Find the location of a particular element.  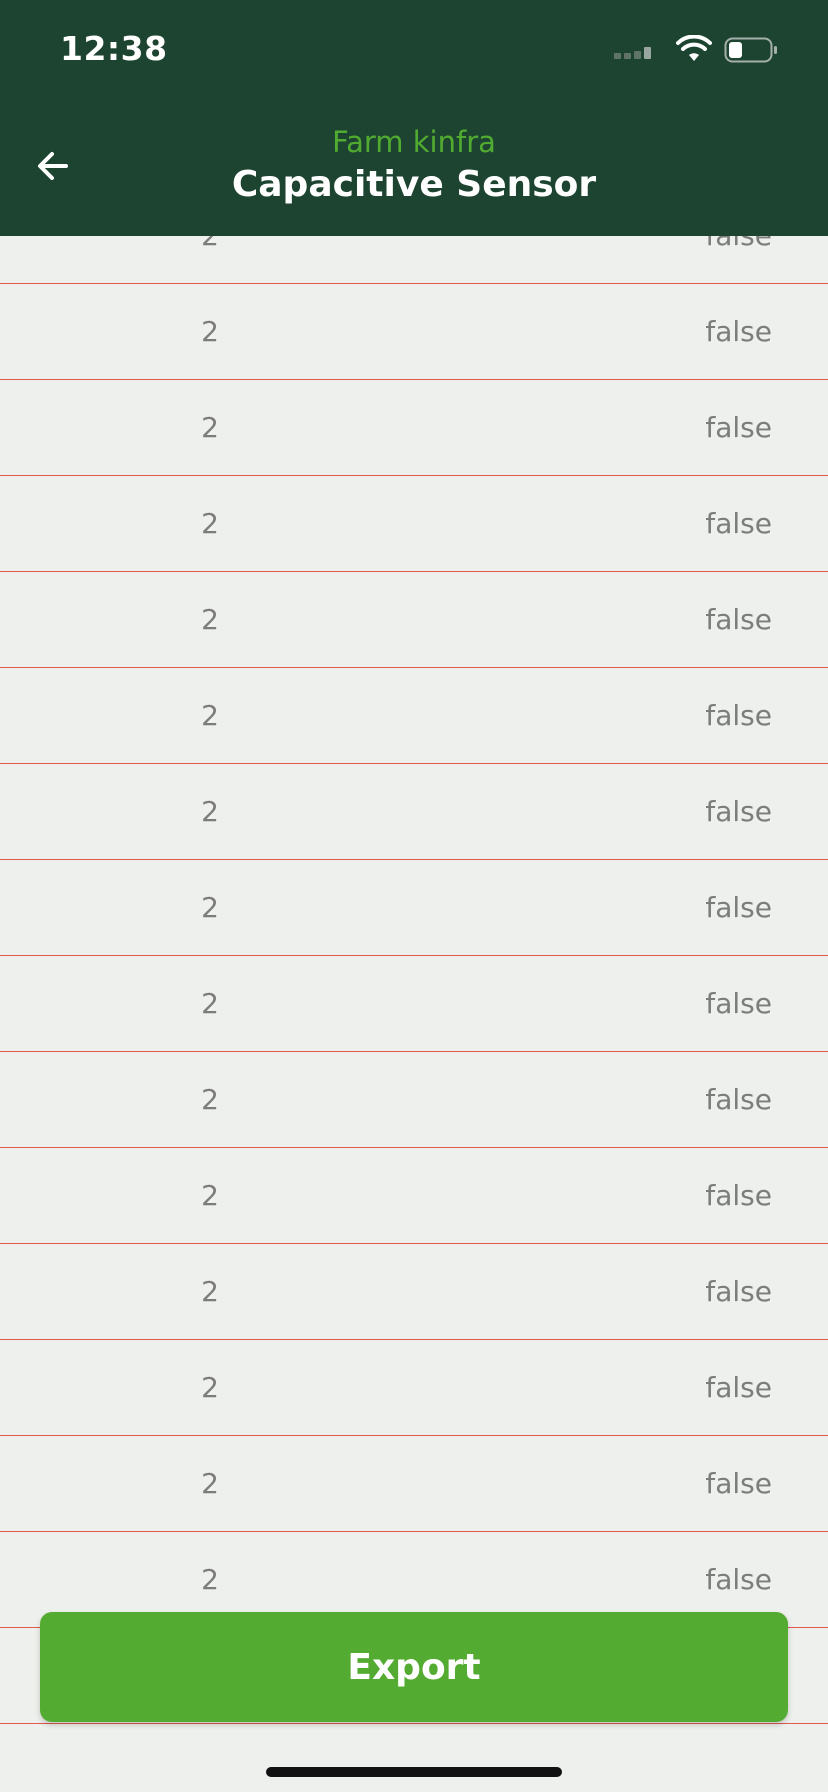

status-icons is located at coordinates (704, 49).